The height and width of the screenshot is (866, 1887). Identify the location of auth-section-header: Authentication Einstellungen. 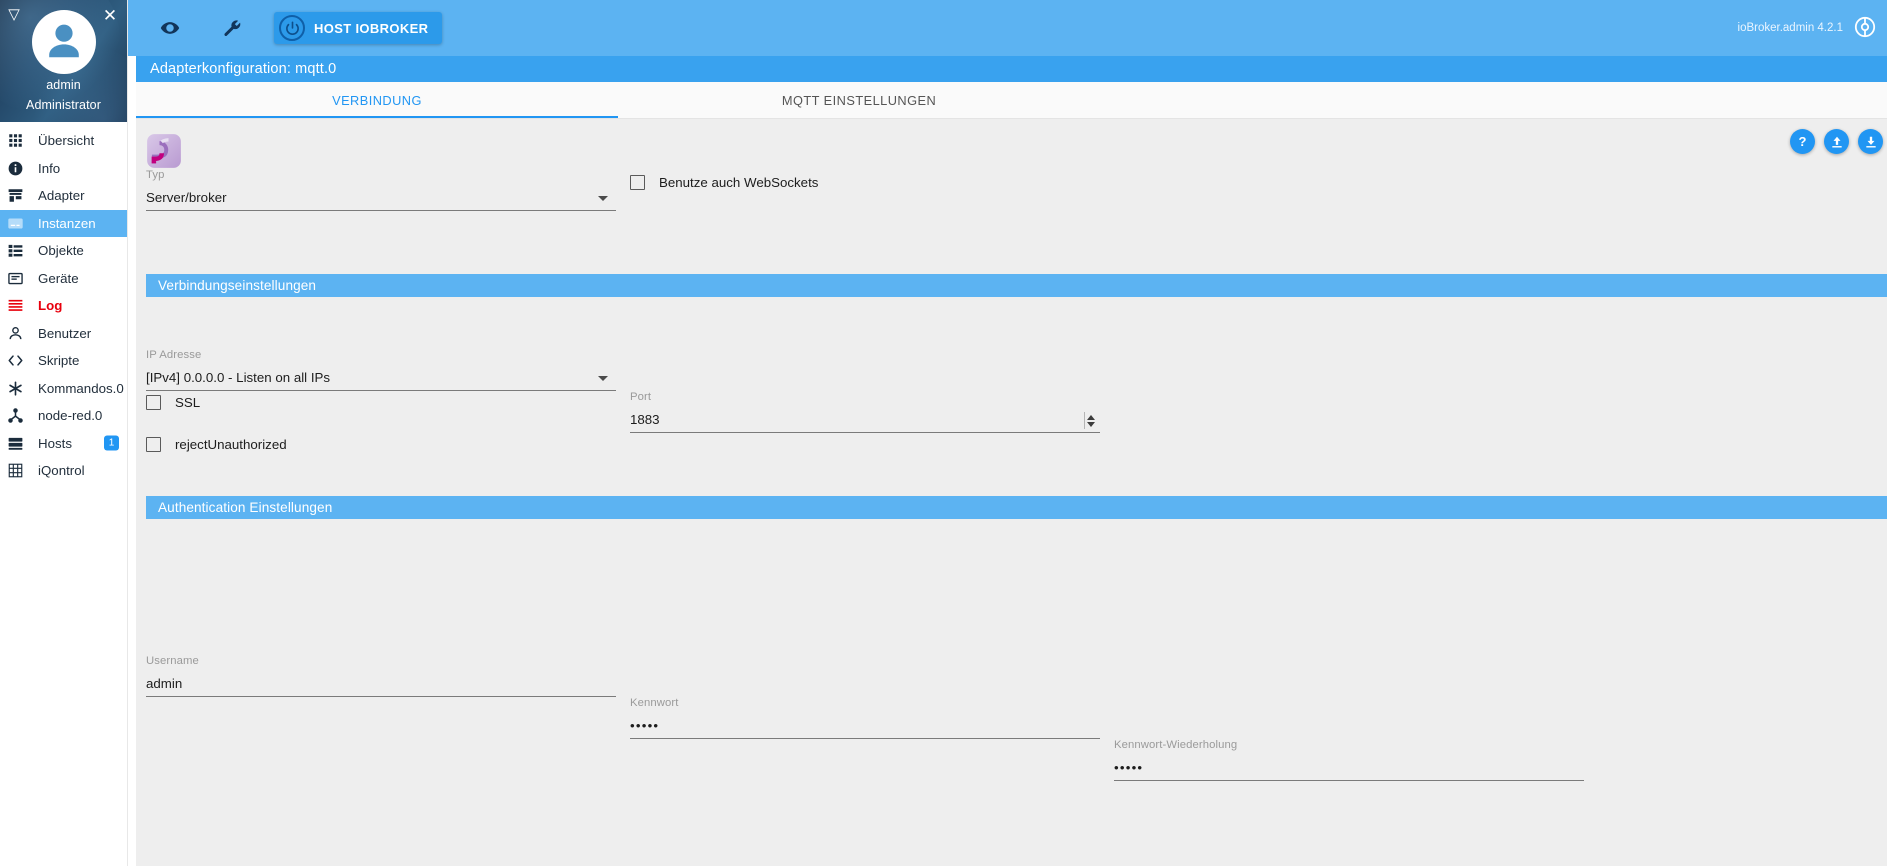
(1016, 507).